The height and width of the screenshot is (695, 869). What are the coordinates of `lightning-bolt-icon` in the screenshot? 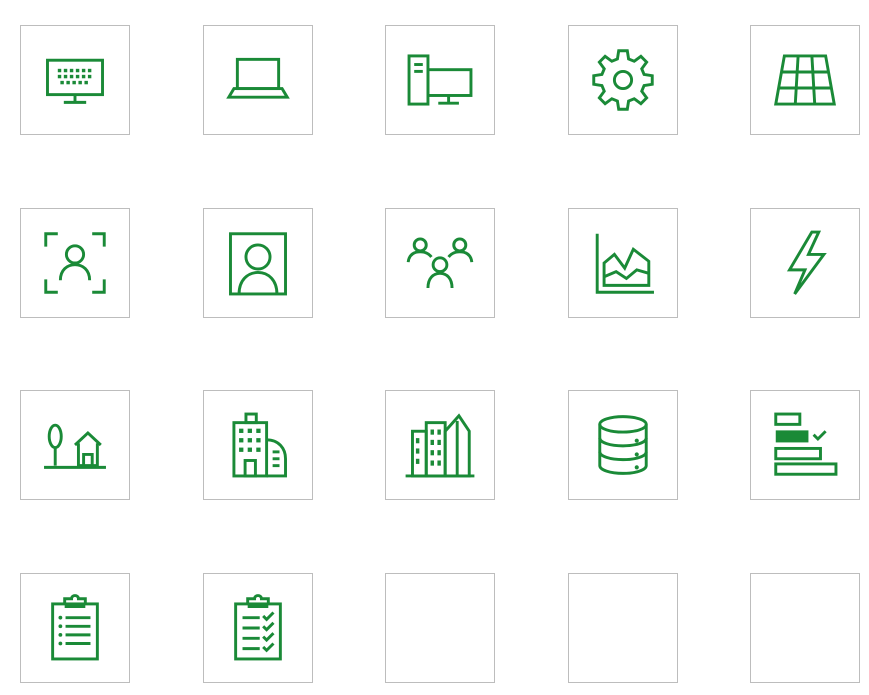 It's located at (806, 262).